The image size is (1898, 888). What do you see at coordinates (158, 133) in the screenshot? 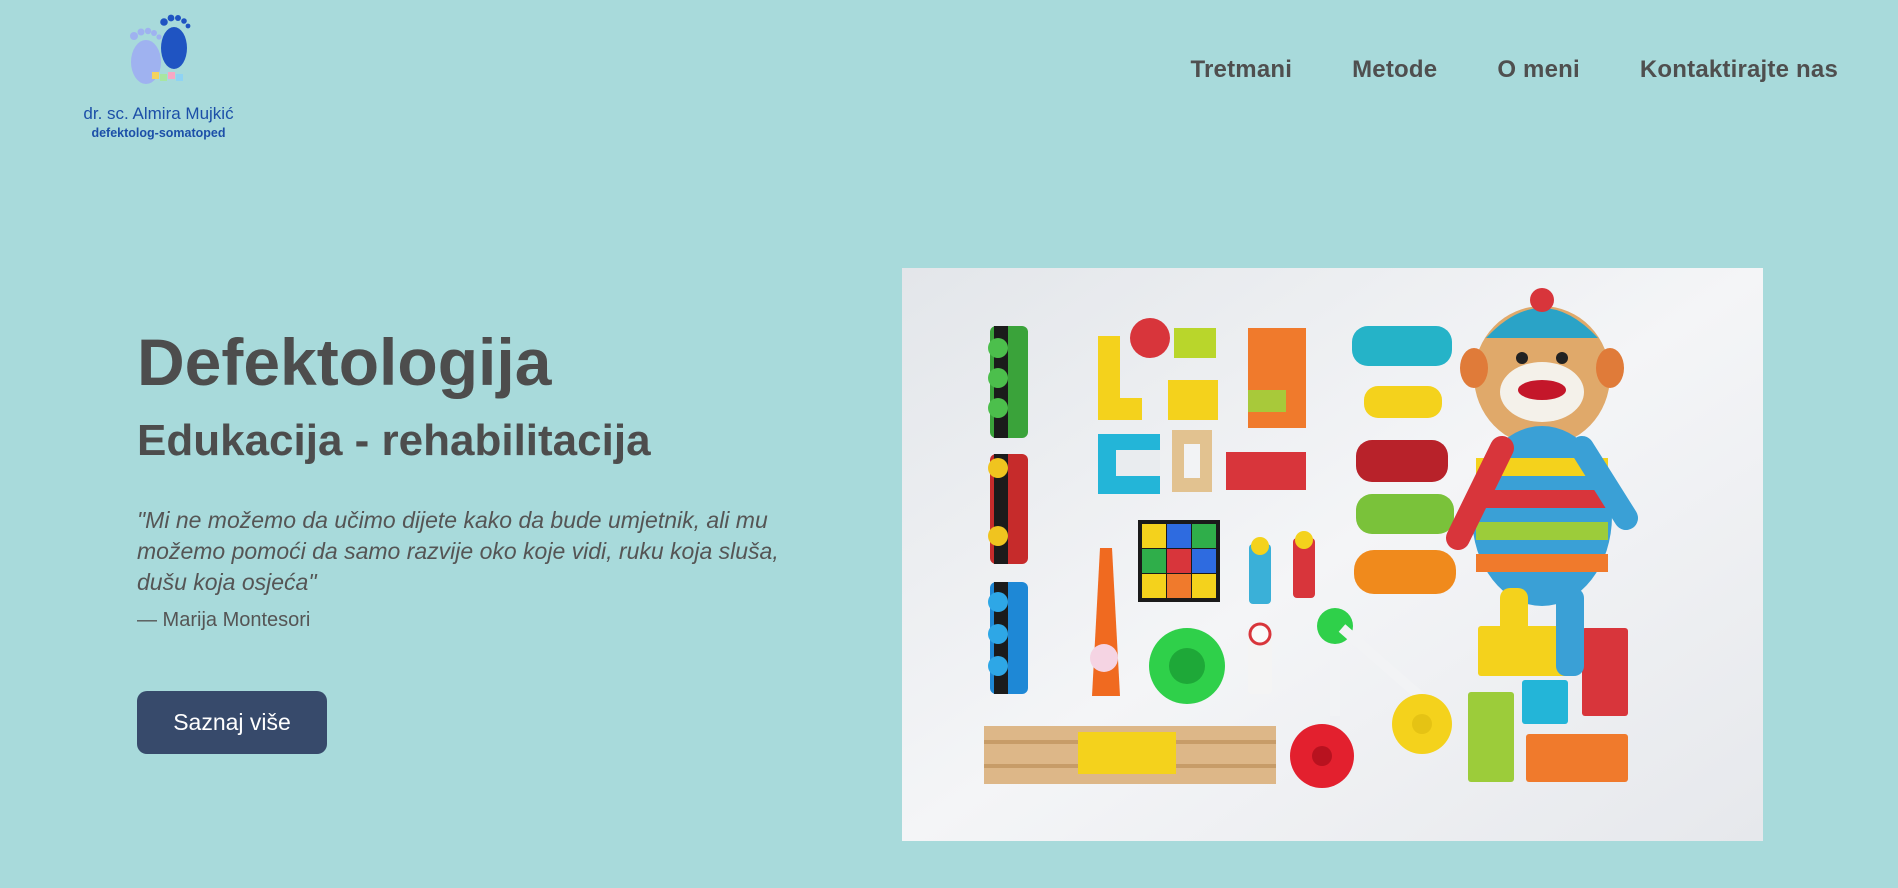
I see `logo-subtitle: defektolog-somatoped` at bounding box center [158, 133].